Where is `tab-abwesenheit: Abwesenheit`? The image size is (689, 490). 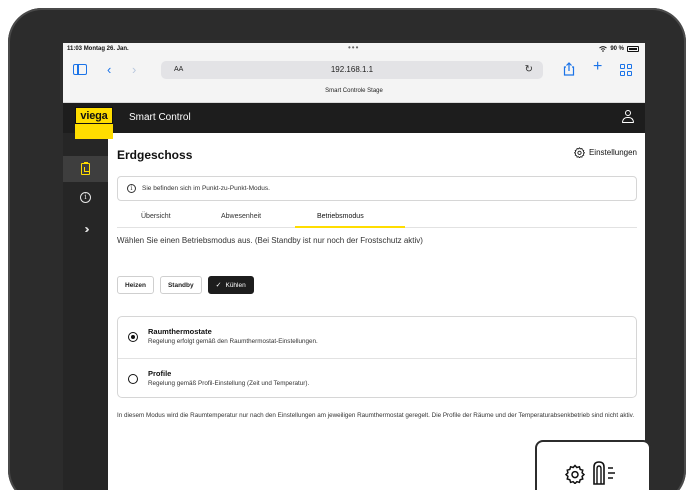 tab-abwesenheit: Abwesenheit is located at coordinates (241, 216).